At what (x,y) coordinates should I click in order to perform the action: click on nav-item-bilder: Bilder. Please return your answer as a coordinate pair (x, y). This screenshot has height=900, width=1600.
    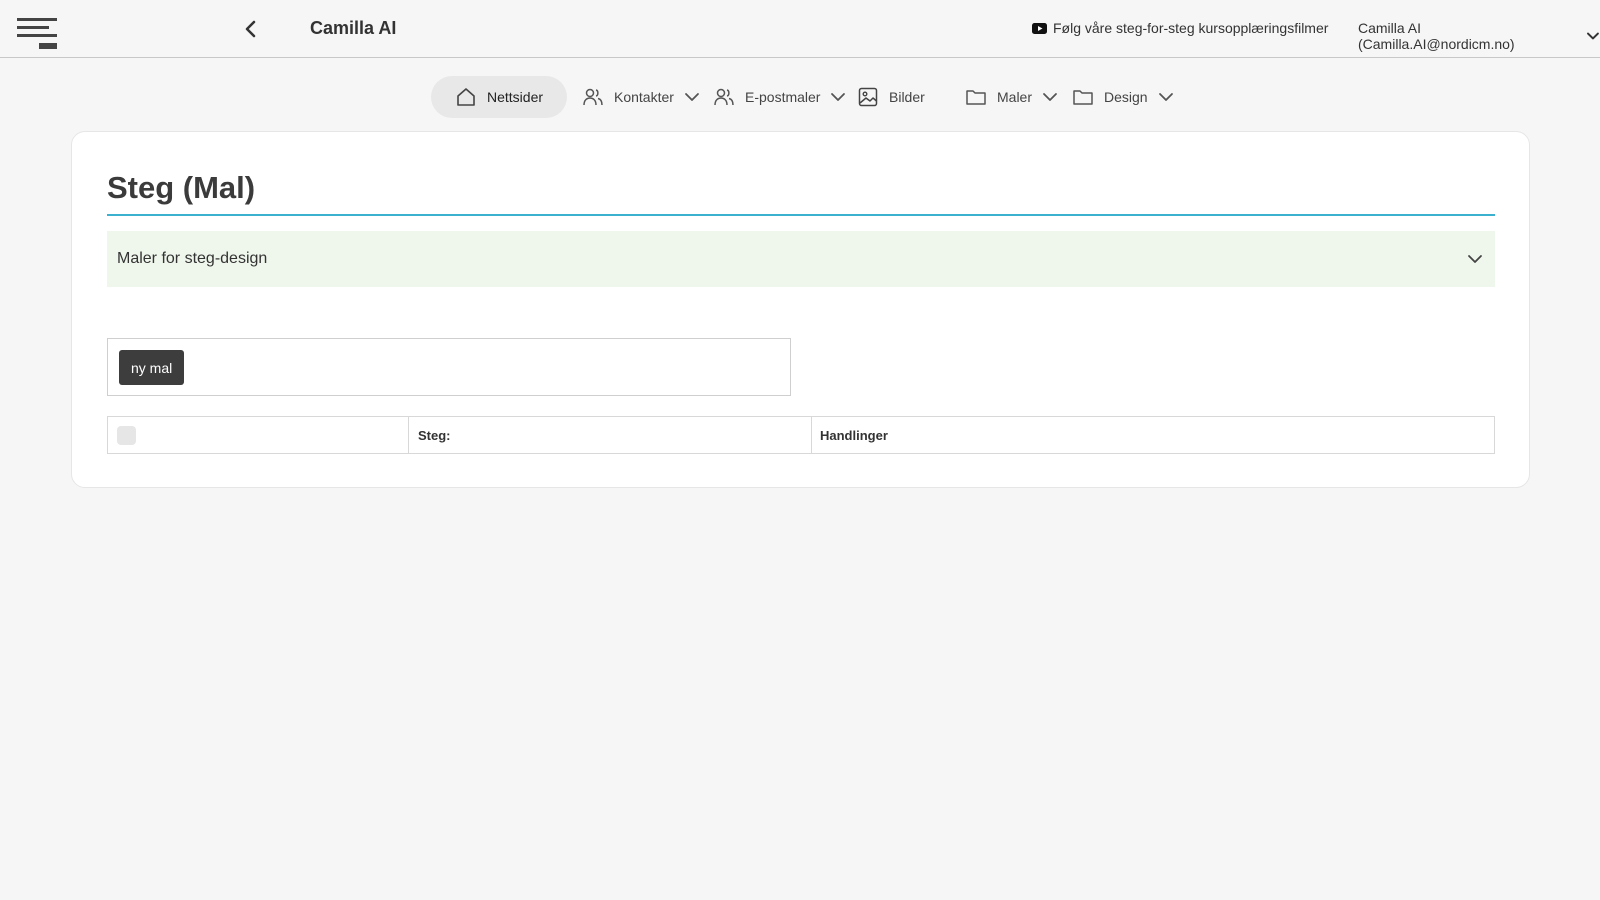
    Looking at the image, I should click on (891, 97).